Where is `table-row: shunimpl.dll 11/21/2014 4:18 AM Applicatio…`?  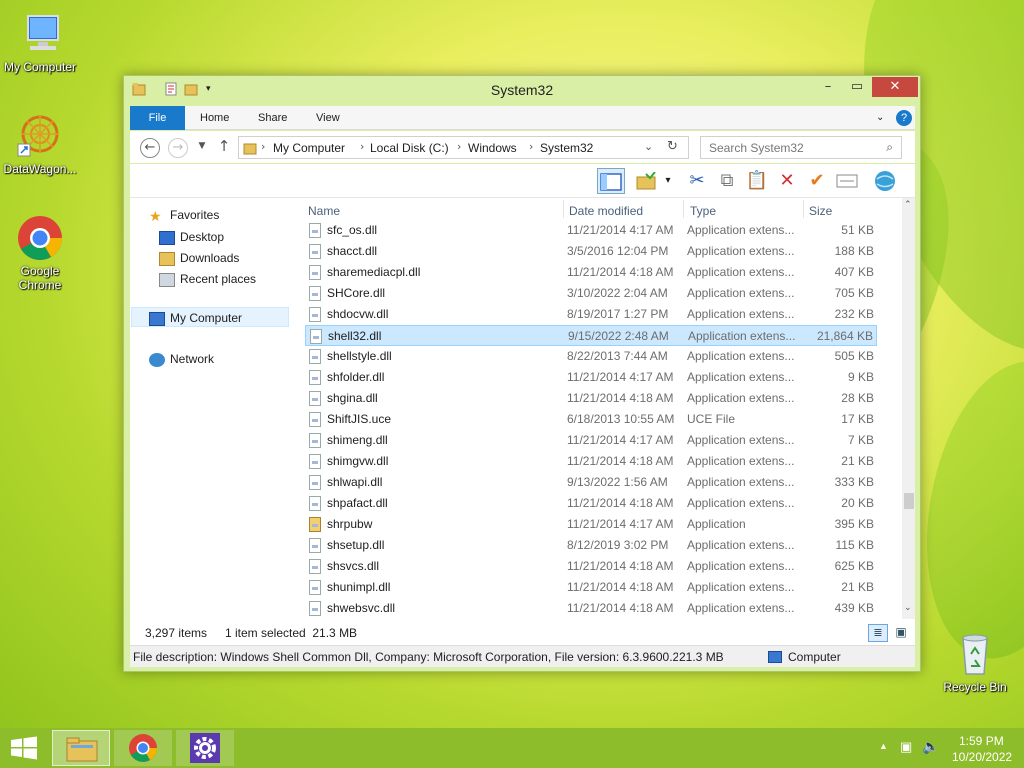 table-row: shunimpl.dll 11/21/2014 4:18 AM Applicatio… is located at coordinates (591, 587).